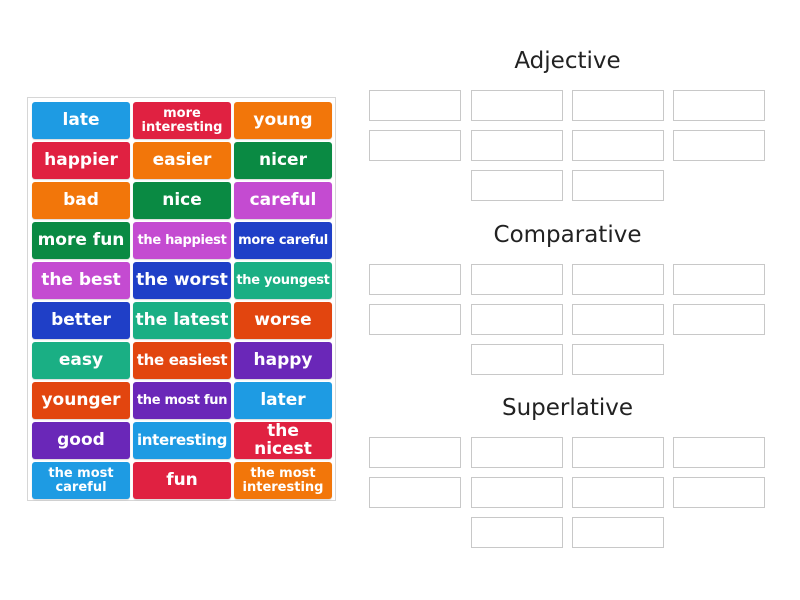 This screenshot has height=600, width=800. What do you see at coordinates (182, 120) in the screenshot?
I see `word-tile: more interesting` at bounding box center [182, 120].